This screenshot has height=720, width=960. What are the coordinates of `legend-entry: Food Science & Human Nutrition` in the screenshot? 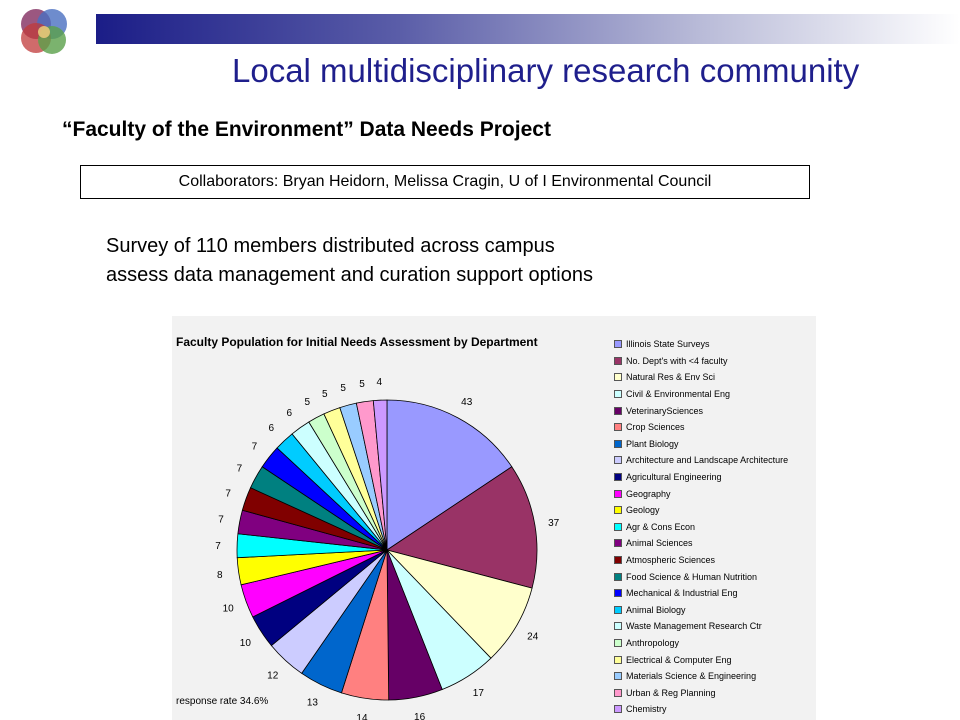 It's located at (714, 576).